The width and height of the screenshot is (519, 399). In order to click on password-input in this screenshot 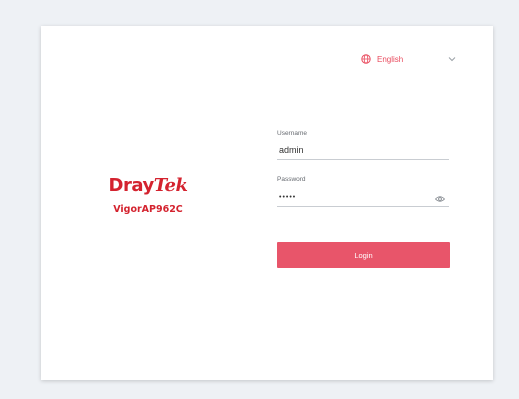, I will do `click(363, 198)`.